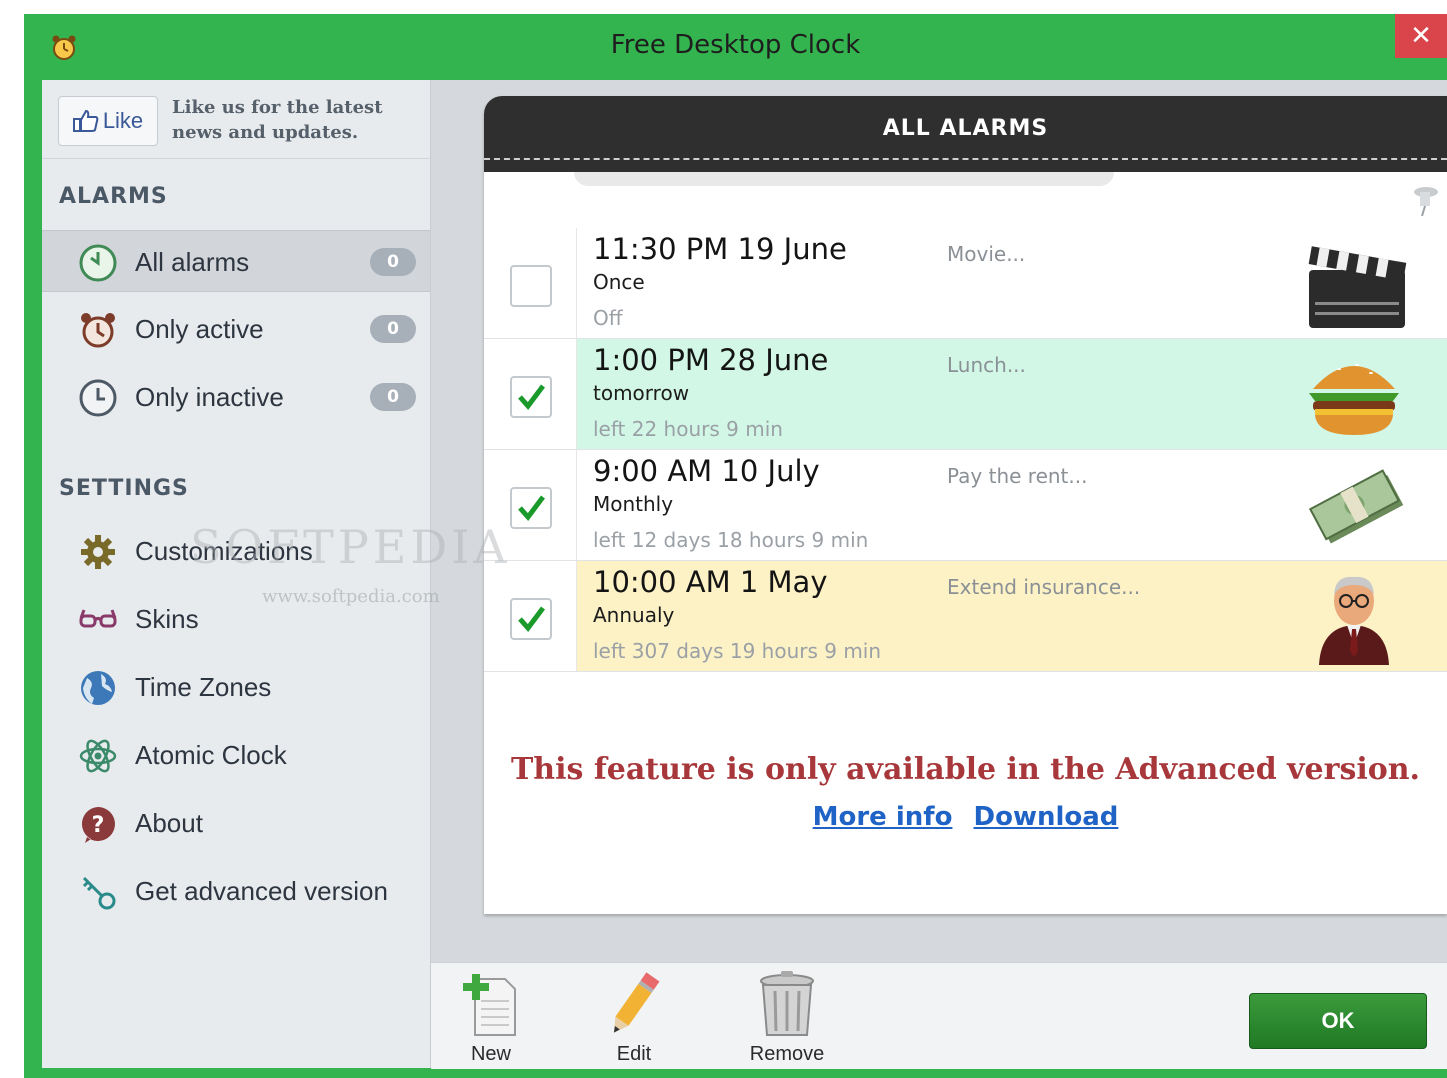  I want to click on settings-atomic-clock-label: Atomic Clock, so click(211, 755).